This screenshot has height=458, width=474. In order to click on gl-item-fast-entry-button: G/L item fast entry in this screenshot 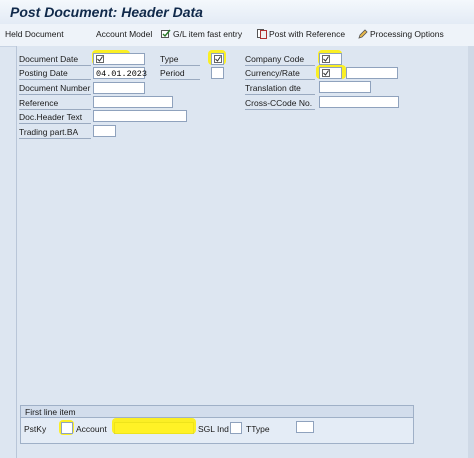, I will do `click(201, 35)`.